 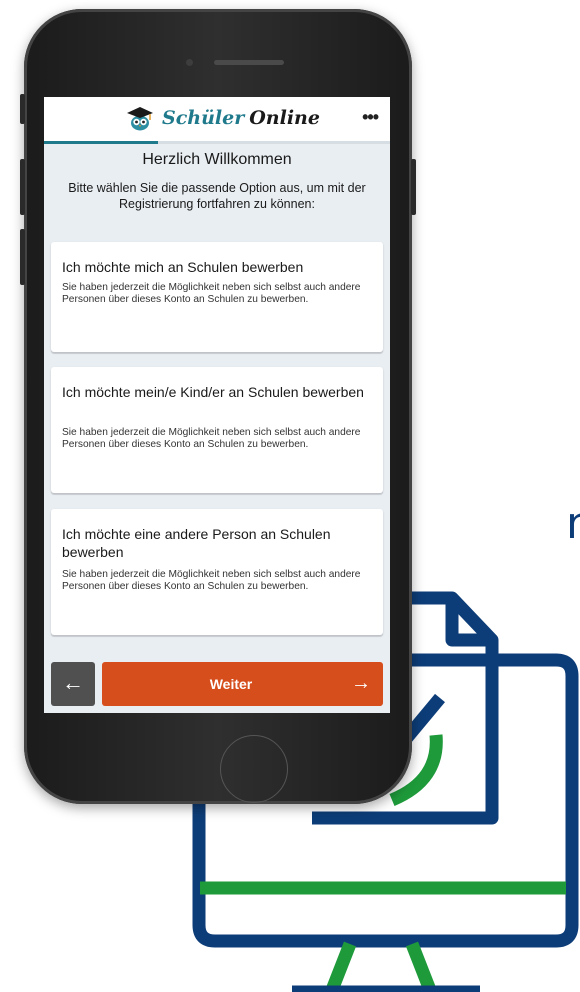 I want to click on footer-nav: ← Weiter →, so click(x=217, y=686).